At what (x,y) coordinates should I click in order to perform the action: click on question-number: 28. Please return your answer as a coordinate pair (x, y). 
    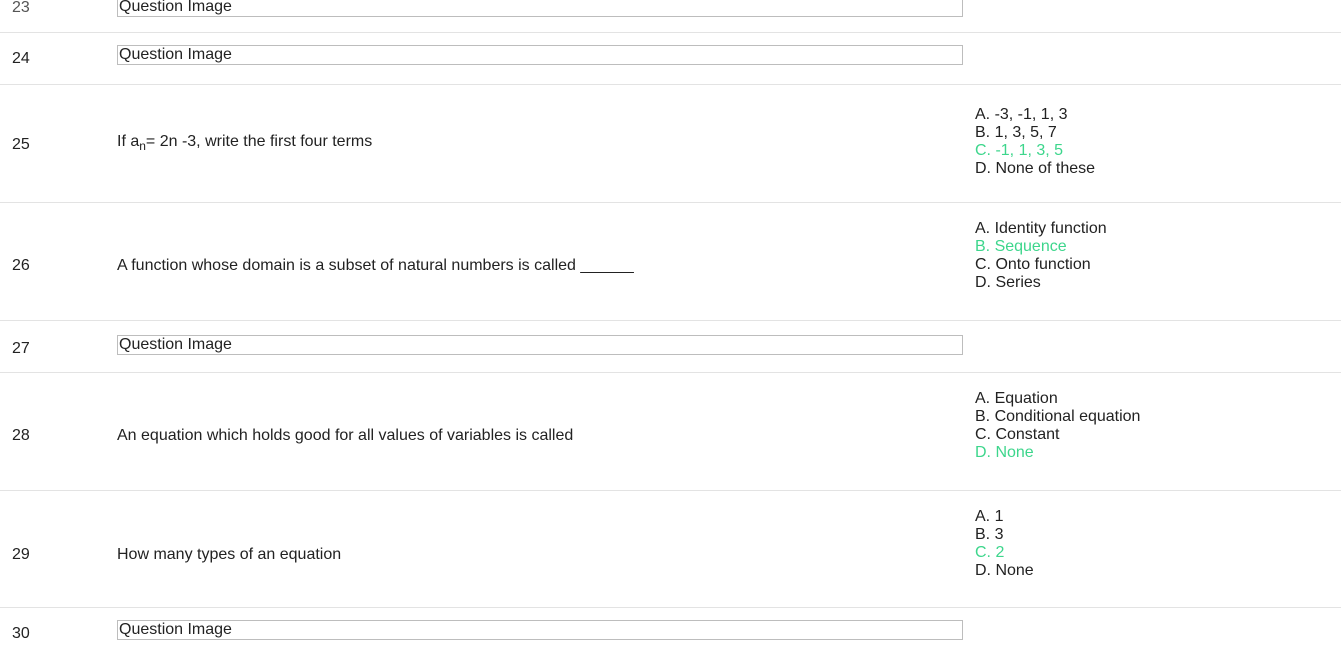
    Looking at the image, I should click on (21, 435).